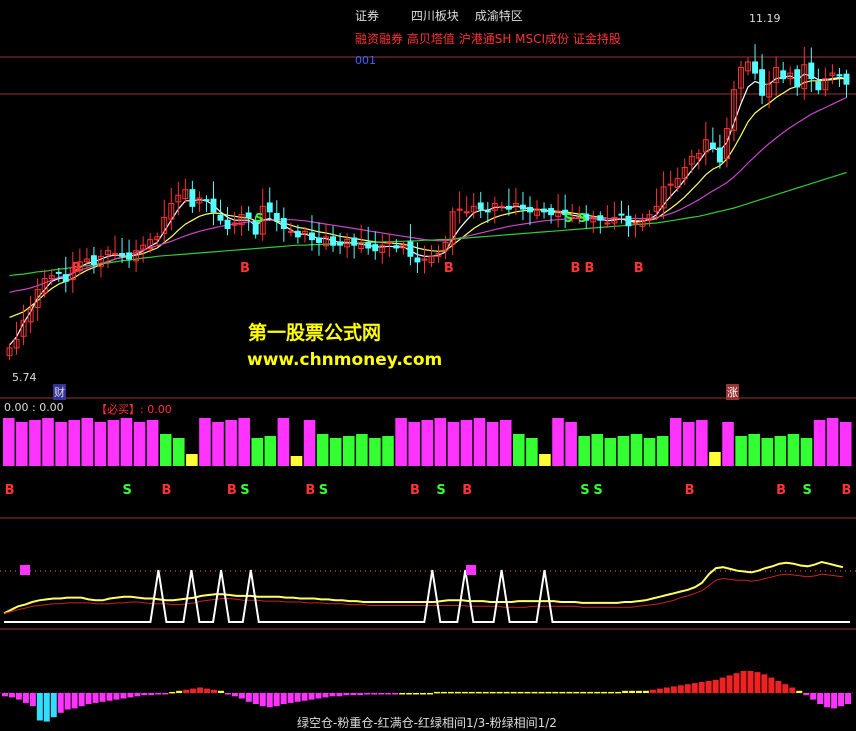 The height and width of the screenshot is (731, 856). I want to click on pink-square-marker-mid, so click(471, 570).